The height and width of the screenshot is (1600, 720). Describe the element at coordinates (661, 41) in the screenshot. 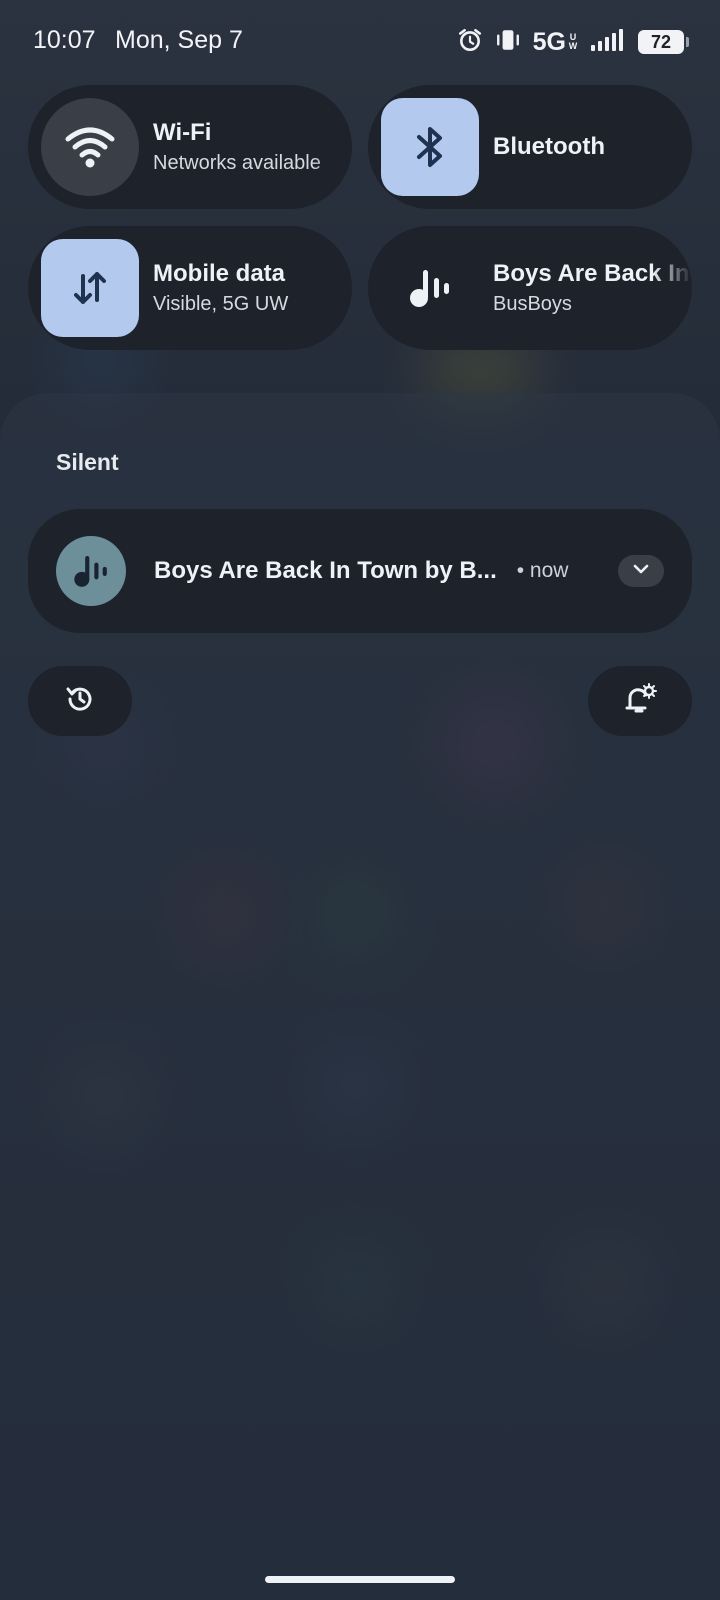

I see `battery-level: 72` at that location.